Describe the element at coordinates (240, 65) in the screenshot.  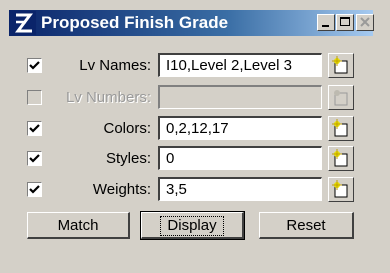
I see `lv-names-field: I10,Level 2,Level 3` at that location.